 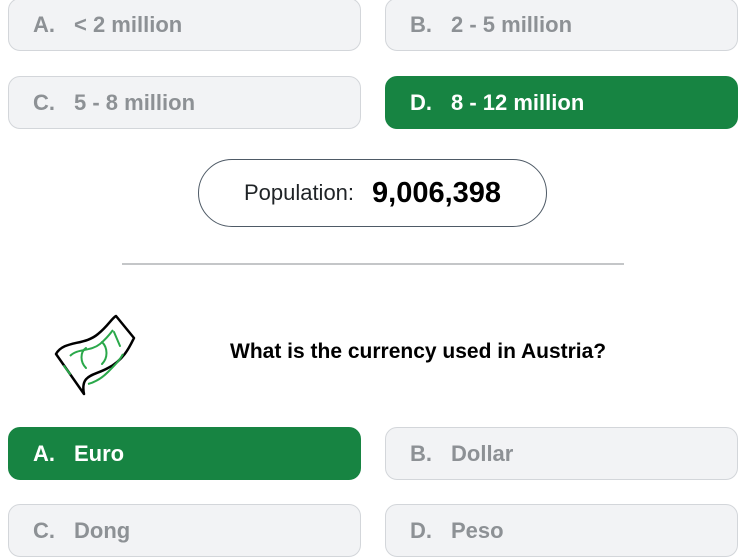 What do you see at coordinates (482, 453) in the screenshot?
I see `option-text: Dollar` at bounding box center [482, 453].